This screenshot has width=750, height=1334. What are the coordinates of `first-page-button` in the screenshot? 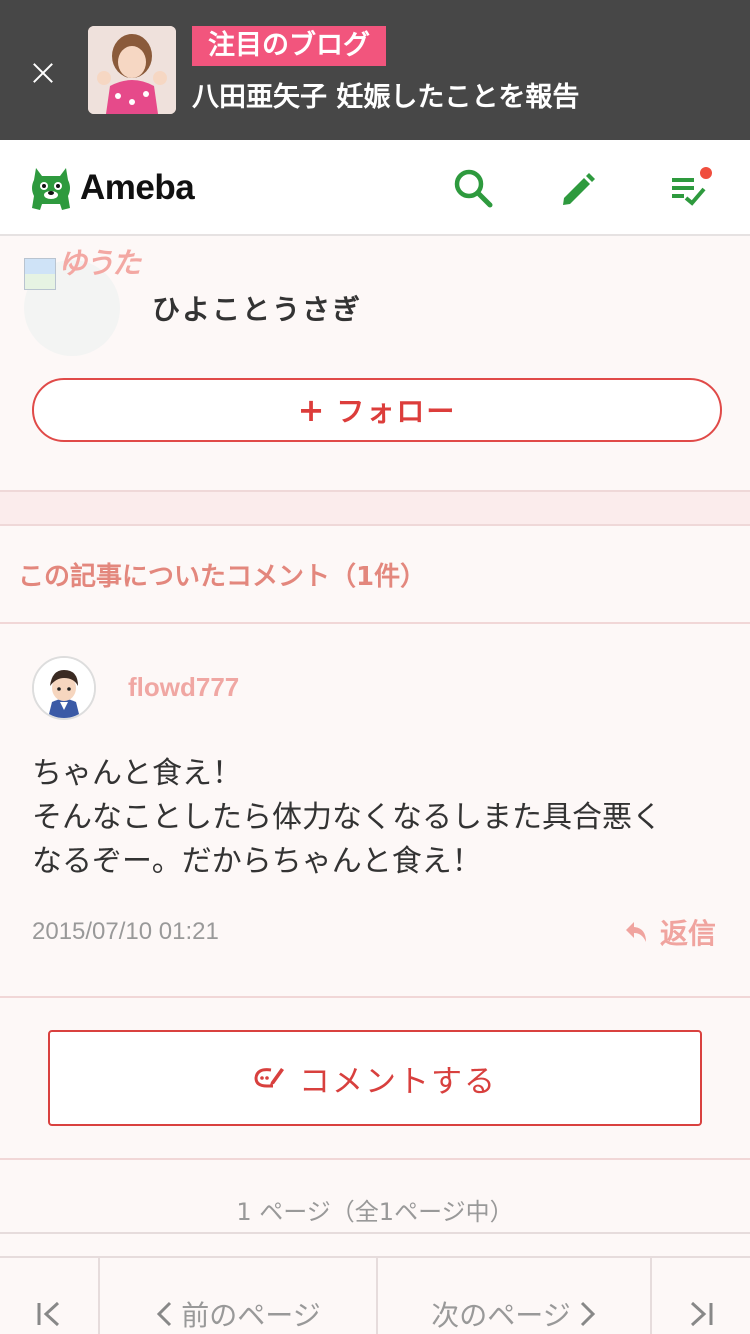 It's located at (50, 1296).